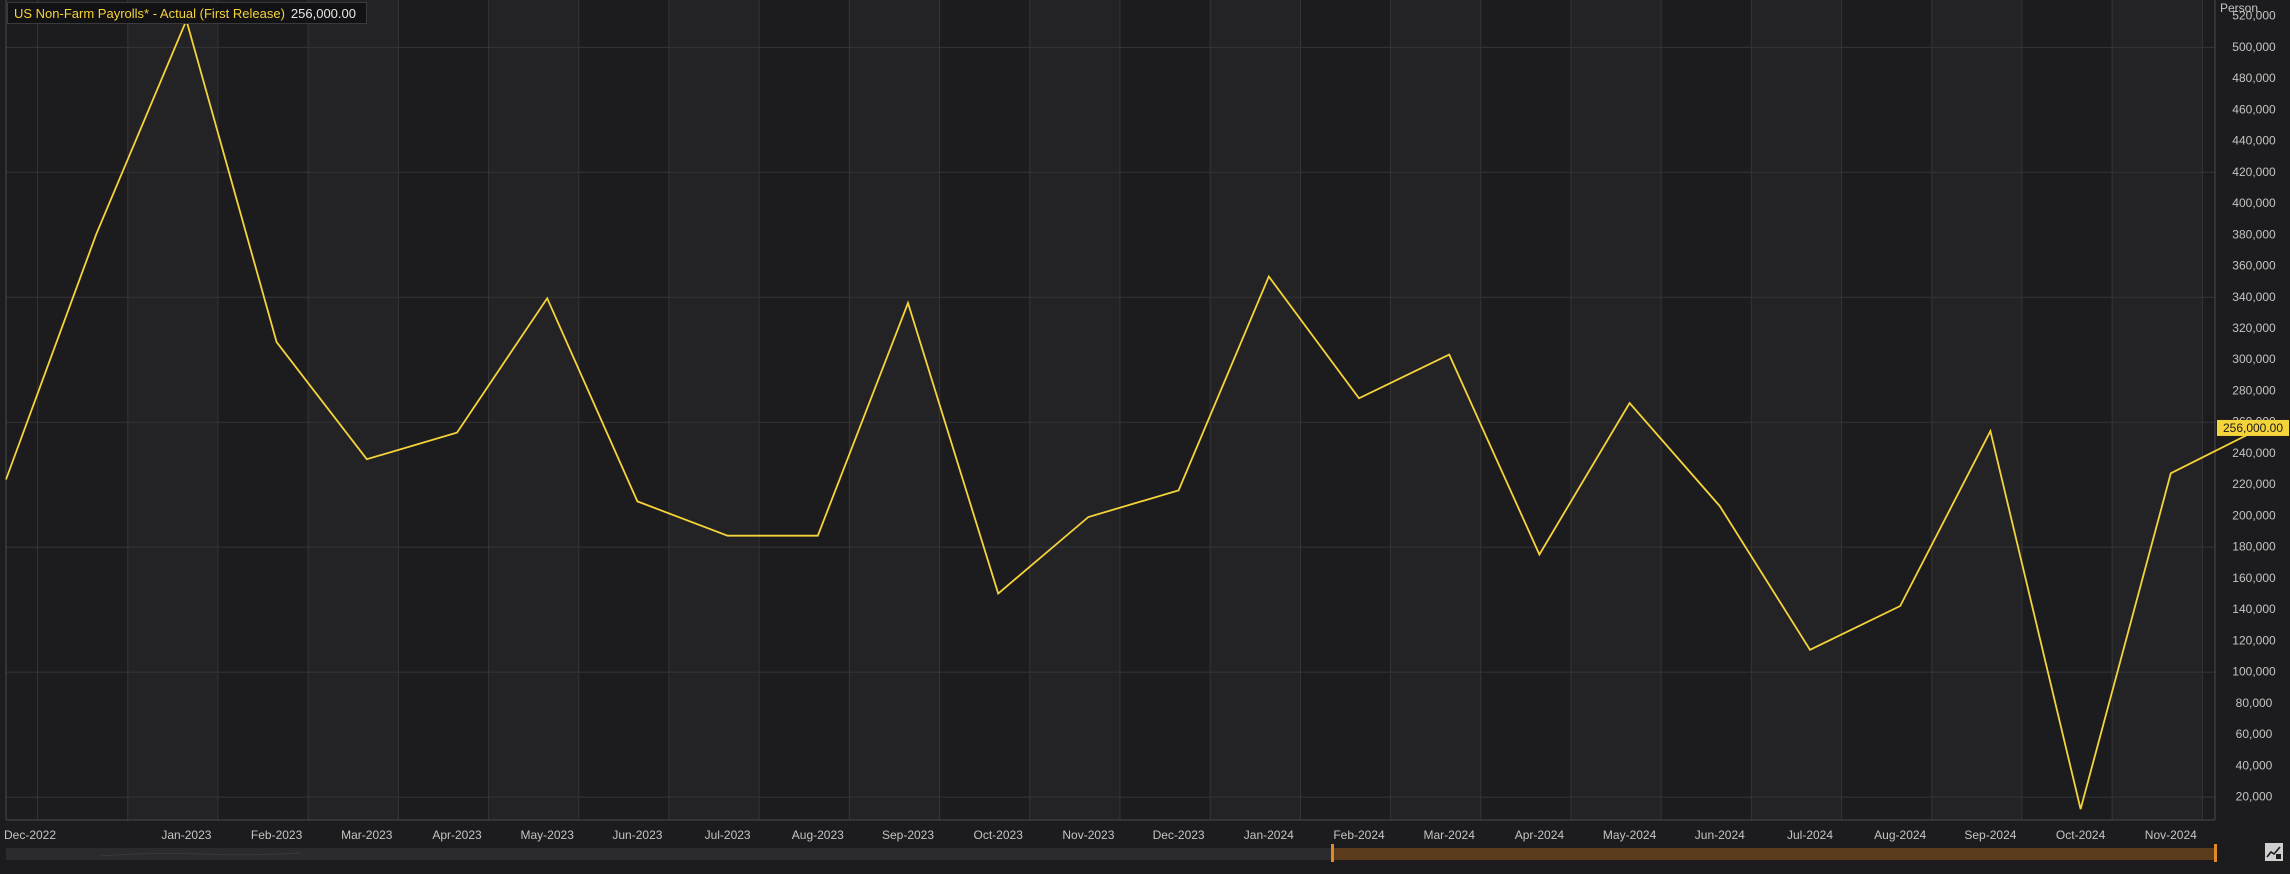  Describe the element at coordinates (1088, 835) in the screenshot. I see `x-tick-label: Nov-2023` at that location.